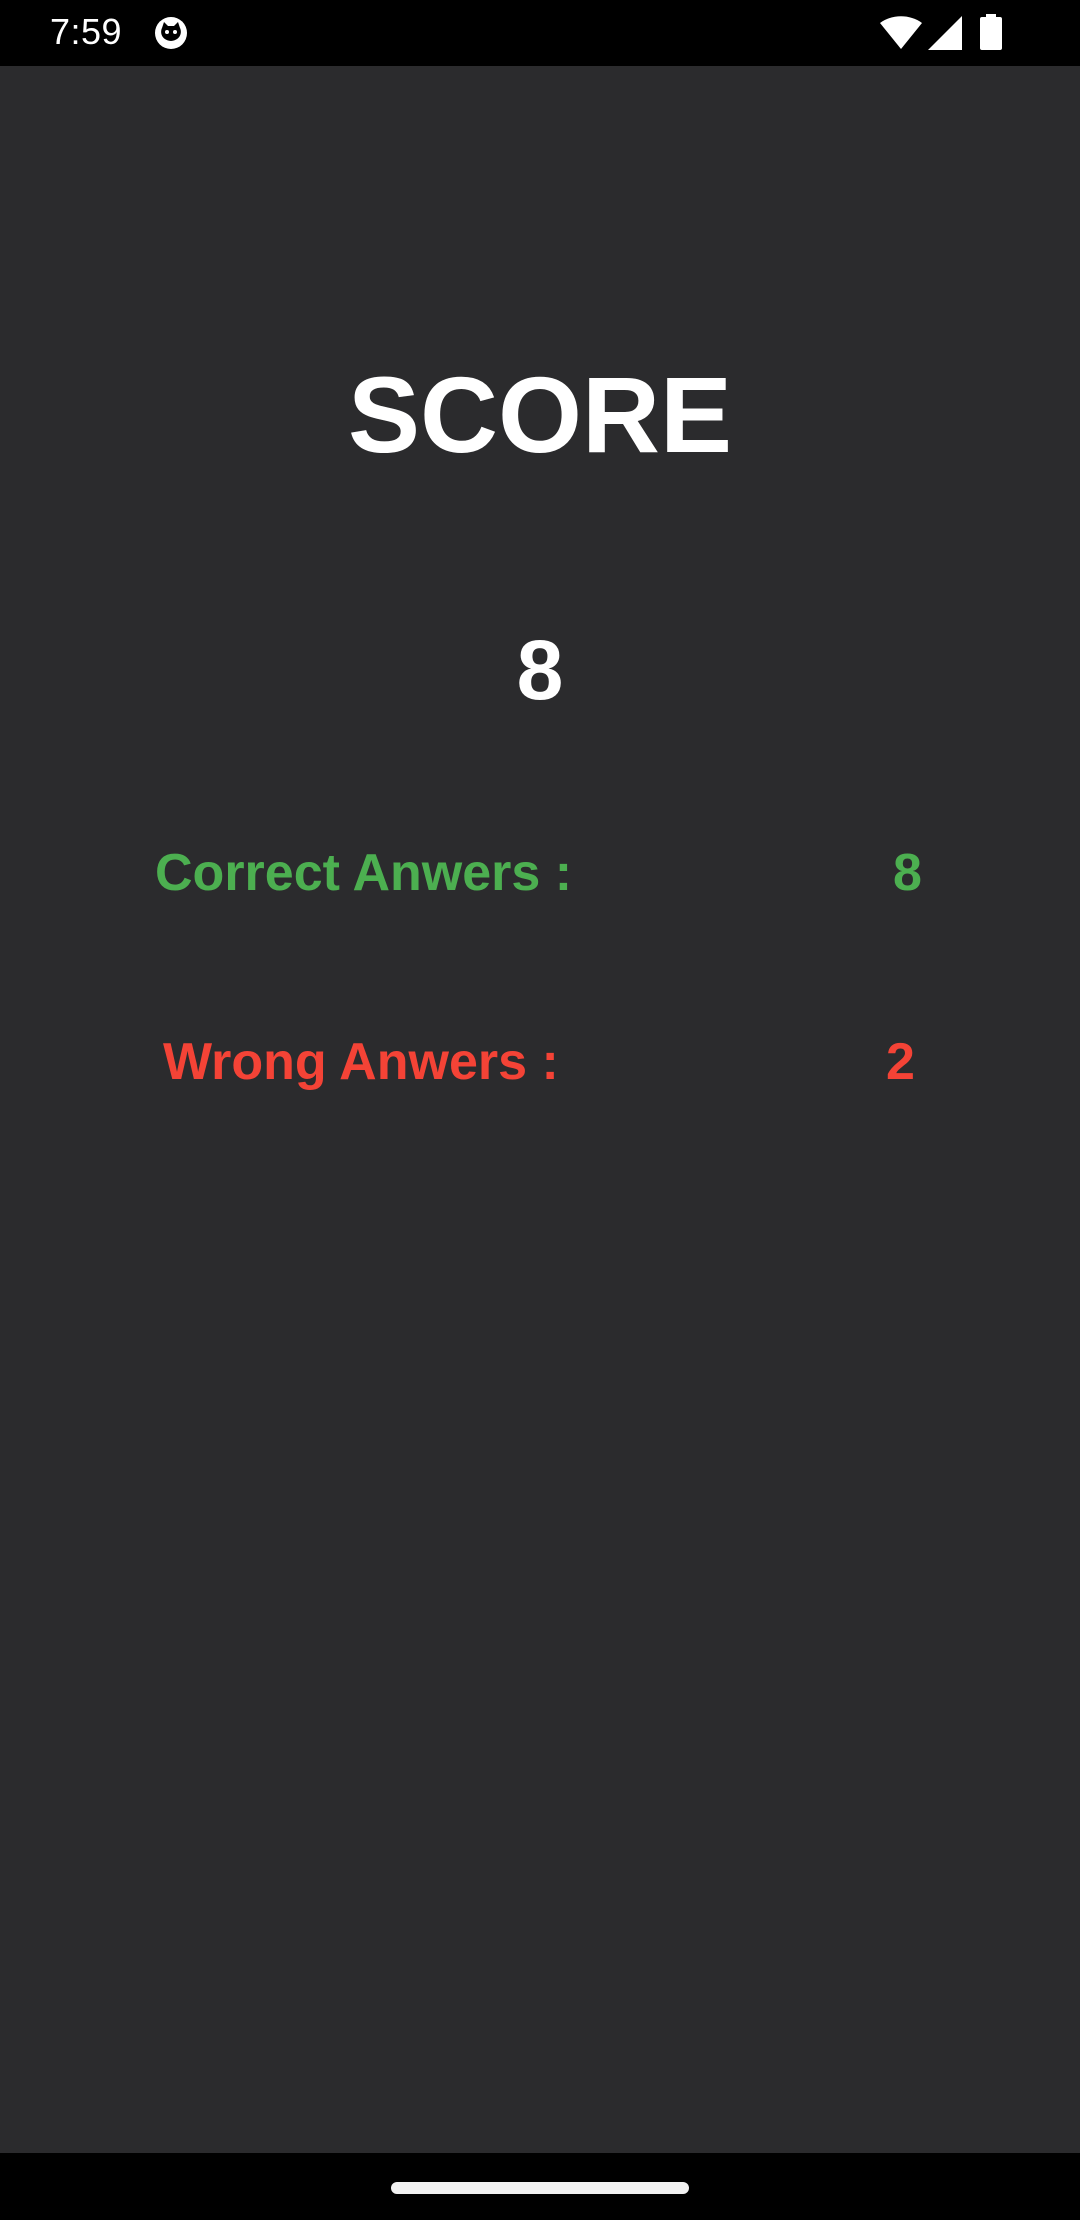 The image size is (1080, 2220). Describe the element at coordinates (540, 670) in the screenshot. I see `score-value: 8` at that location.